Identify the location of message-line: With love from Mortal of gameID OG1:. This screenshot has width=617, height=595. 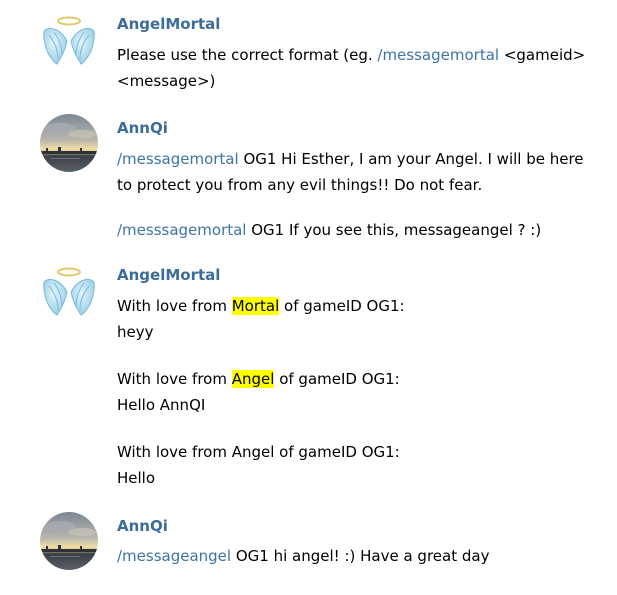
(261, 306).